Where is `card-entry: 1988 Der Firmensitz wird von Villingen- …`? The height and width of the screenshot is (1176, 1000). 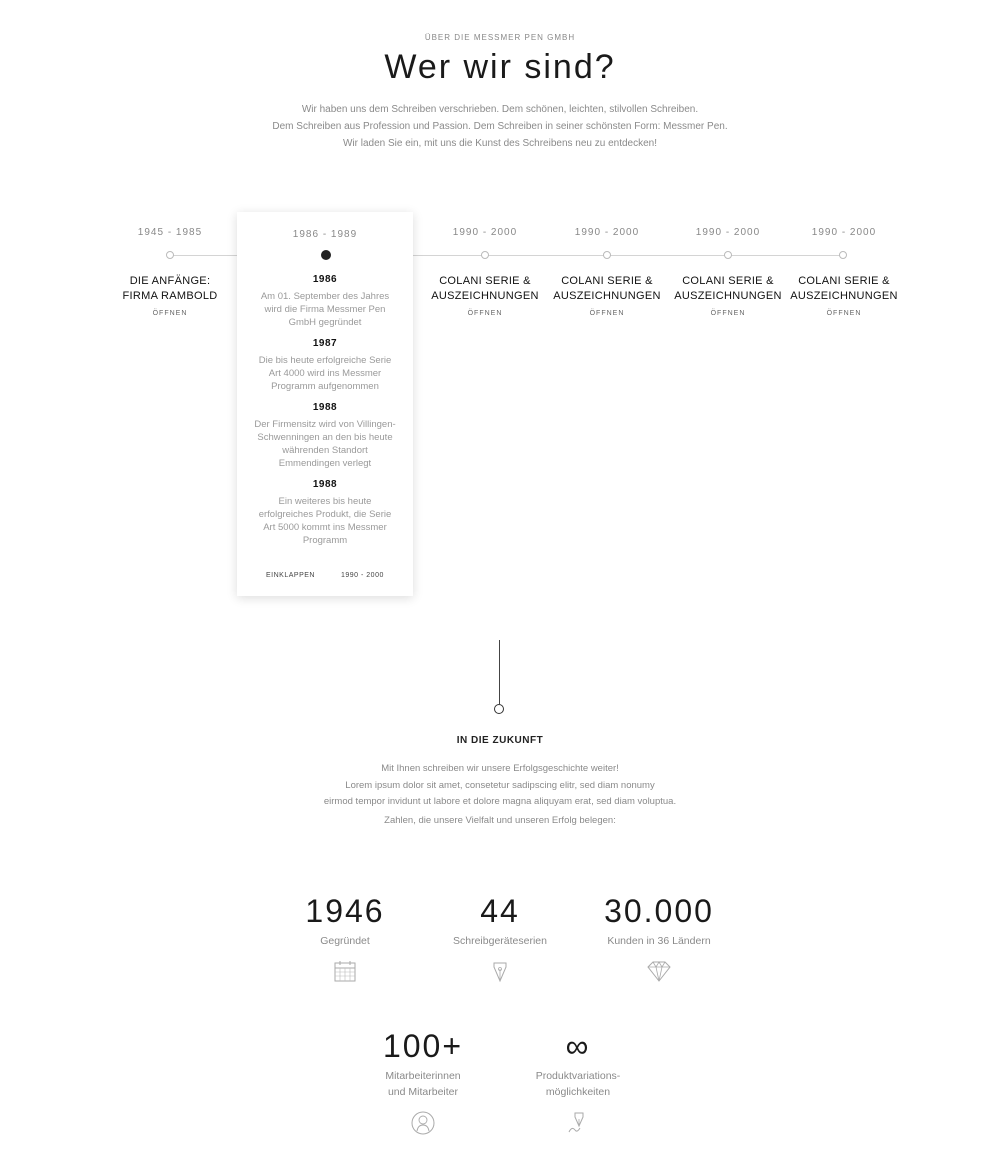
card-entry: 1988 Der Firmensitz wird von Villingen- … is located at coordinates (325, 436).